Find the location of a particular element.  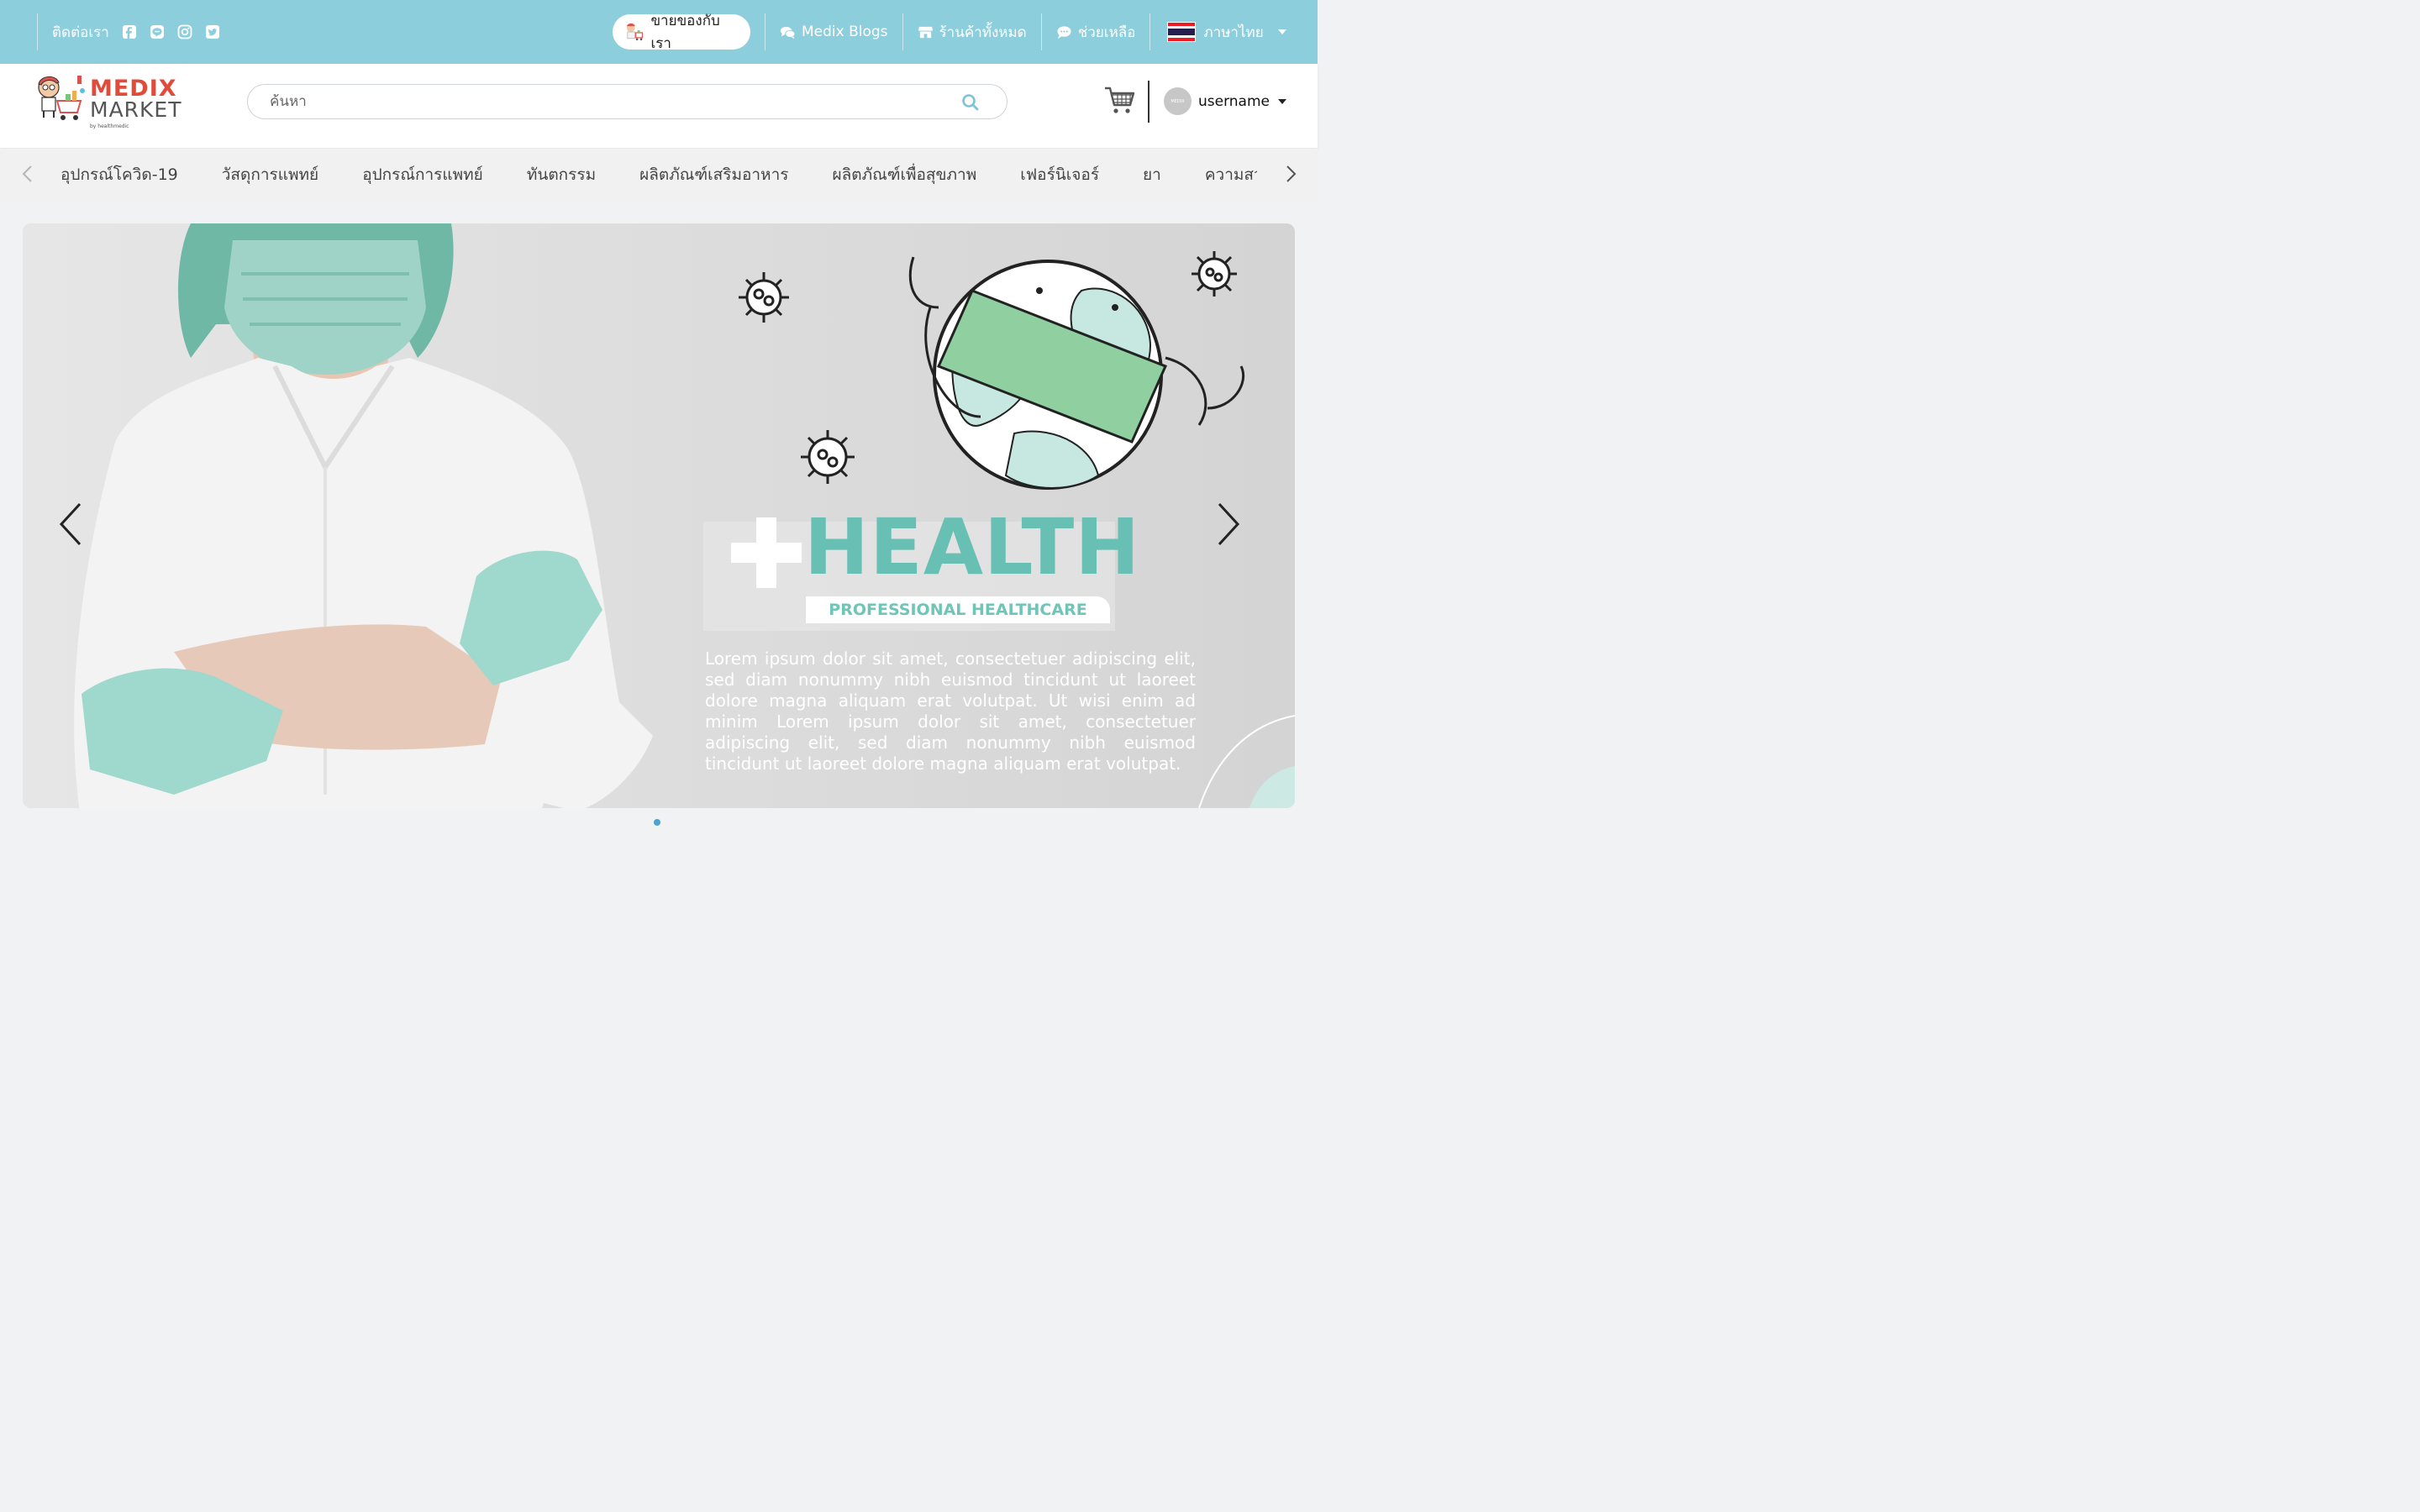

contact-group: ติดต่อเรา is located at coordinates (136, 32).